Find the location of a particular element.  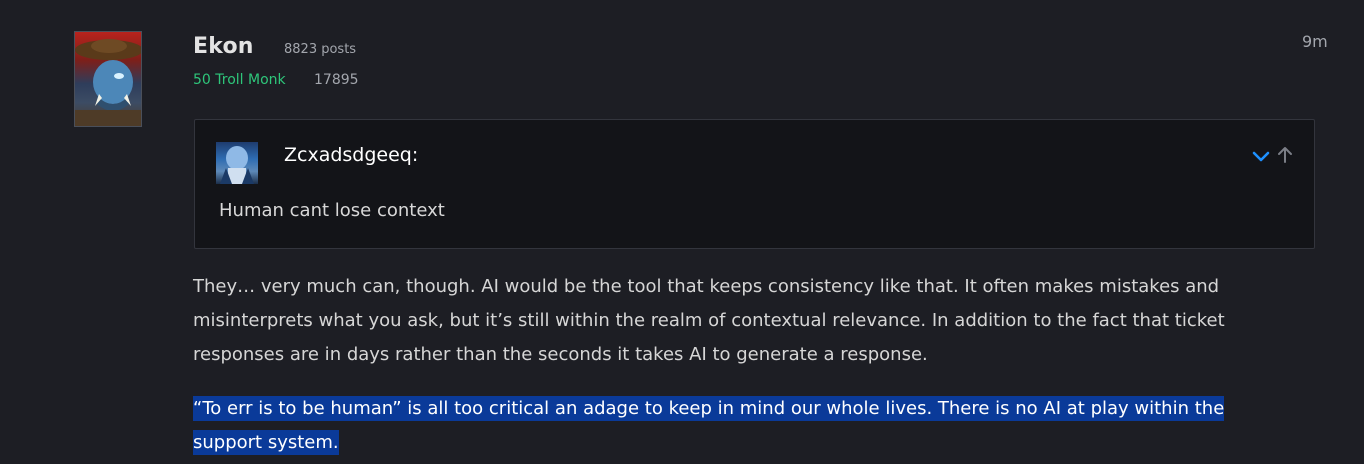

arrow-up-icon is located at coordinates (1285, 155).